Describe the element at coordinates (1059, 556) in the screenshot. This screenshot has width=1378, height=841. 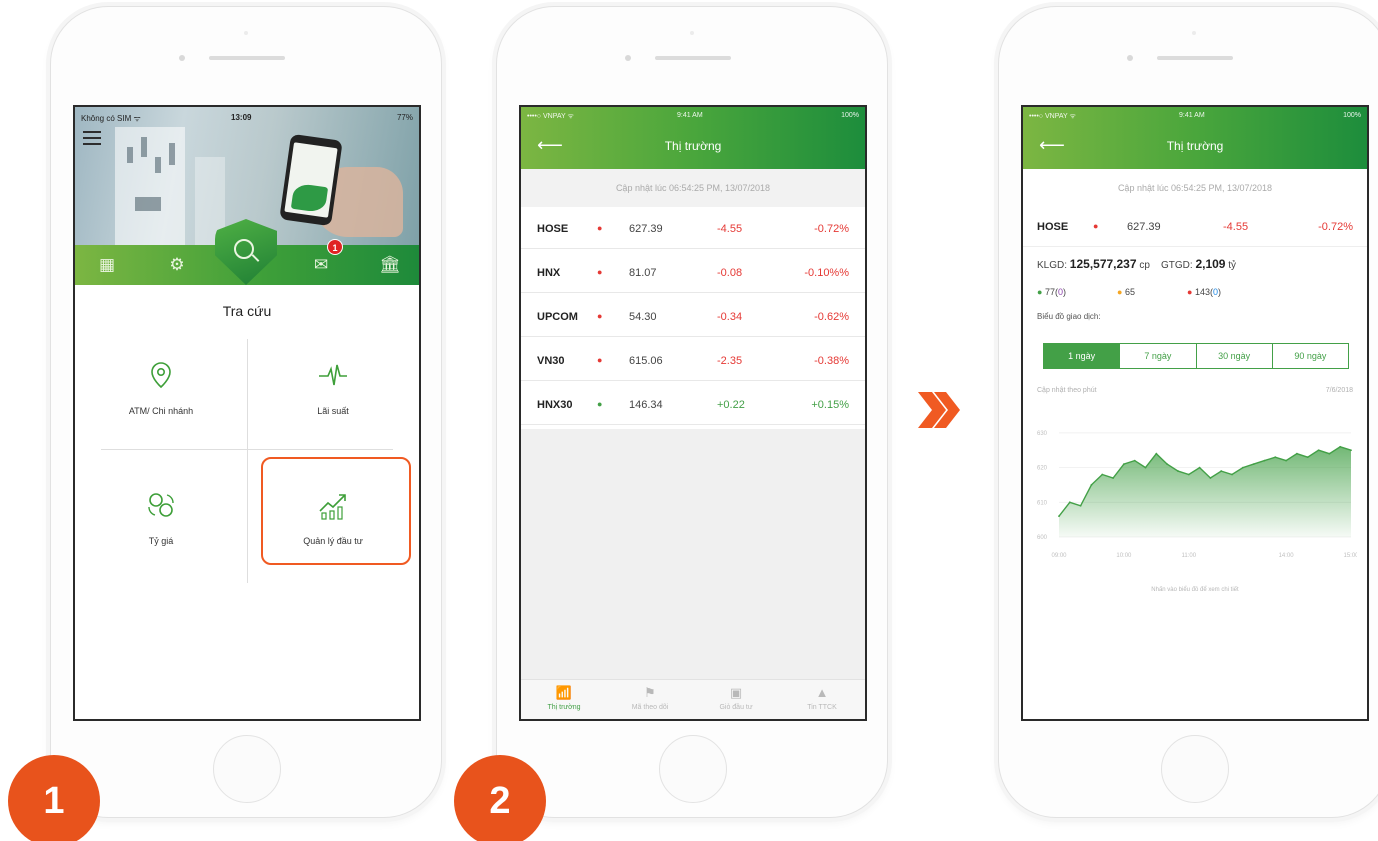
I see `x-tick-label: 09:00` at that location.